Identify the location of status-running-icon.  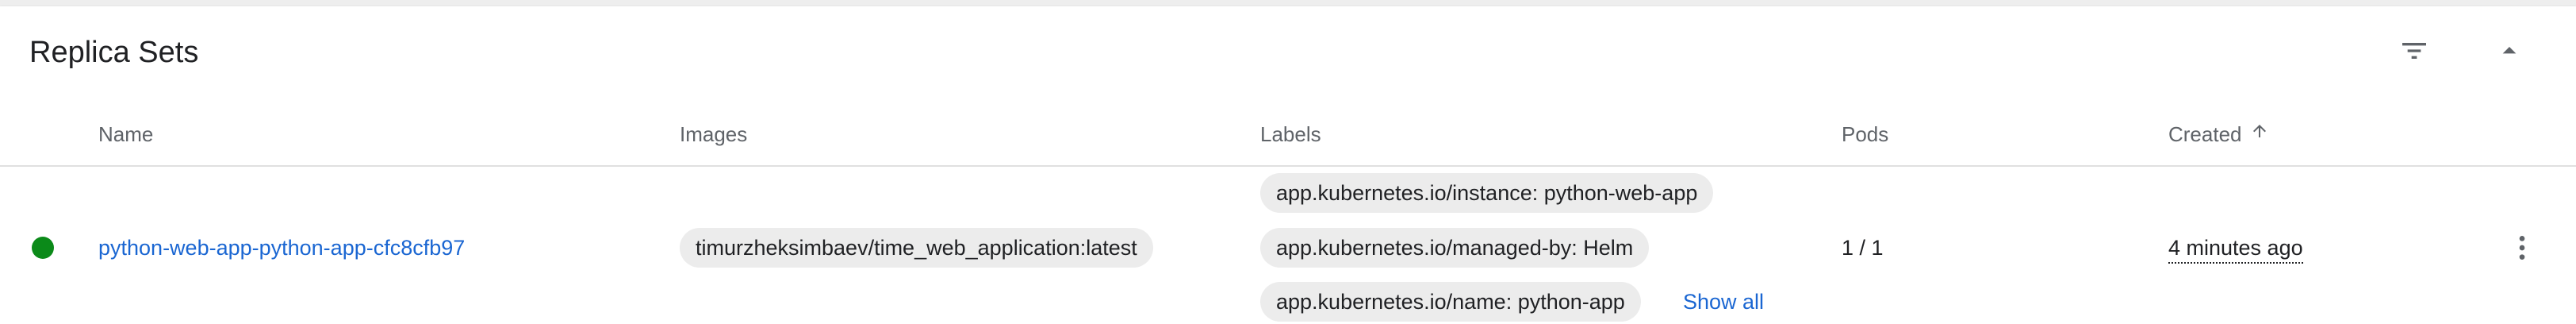
(43, 248).